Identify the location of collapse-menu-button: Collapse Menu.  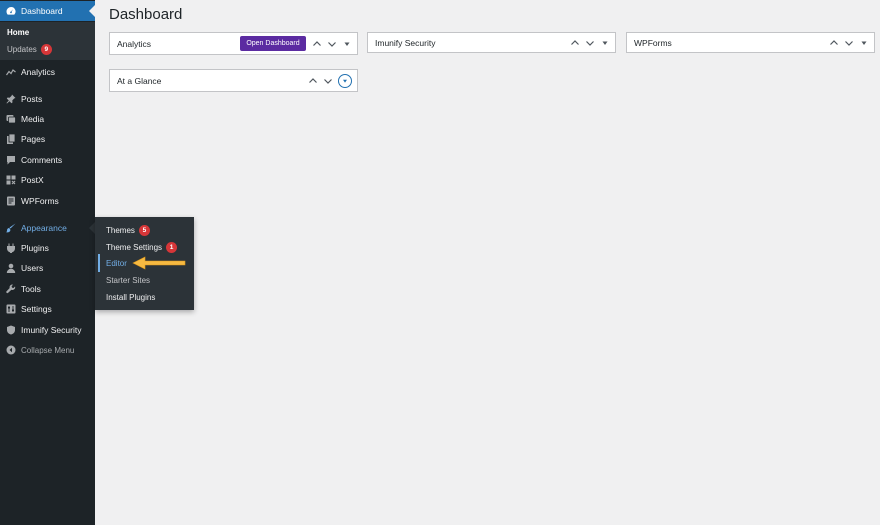
(47, 350).